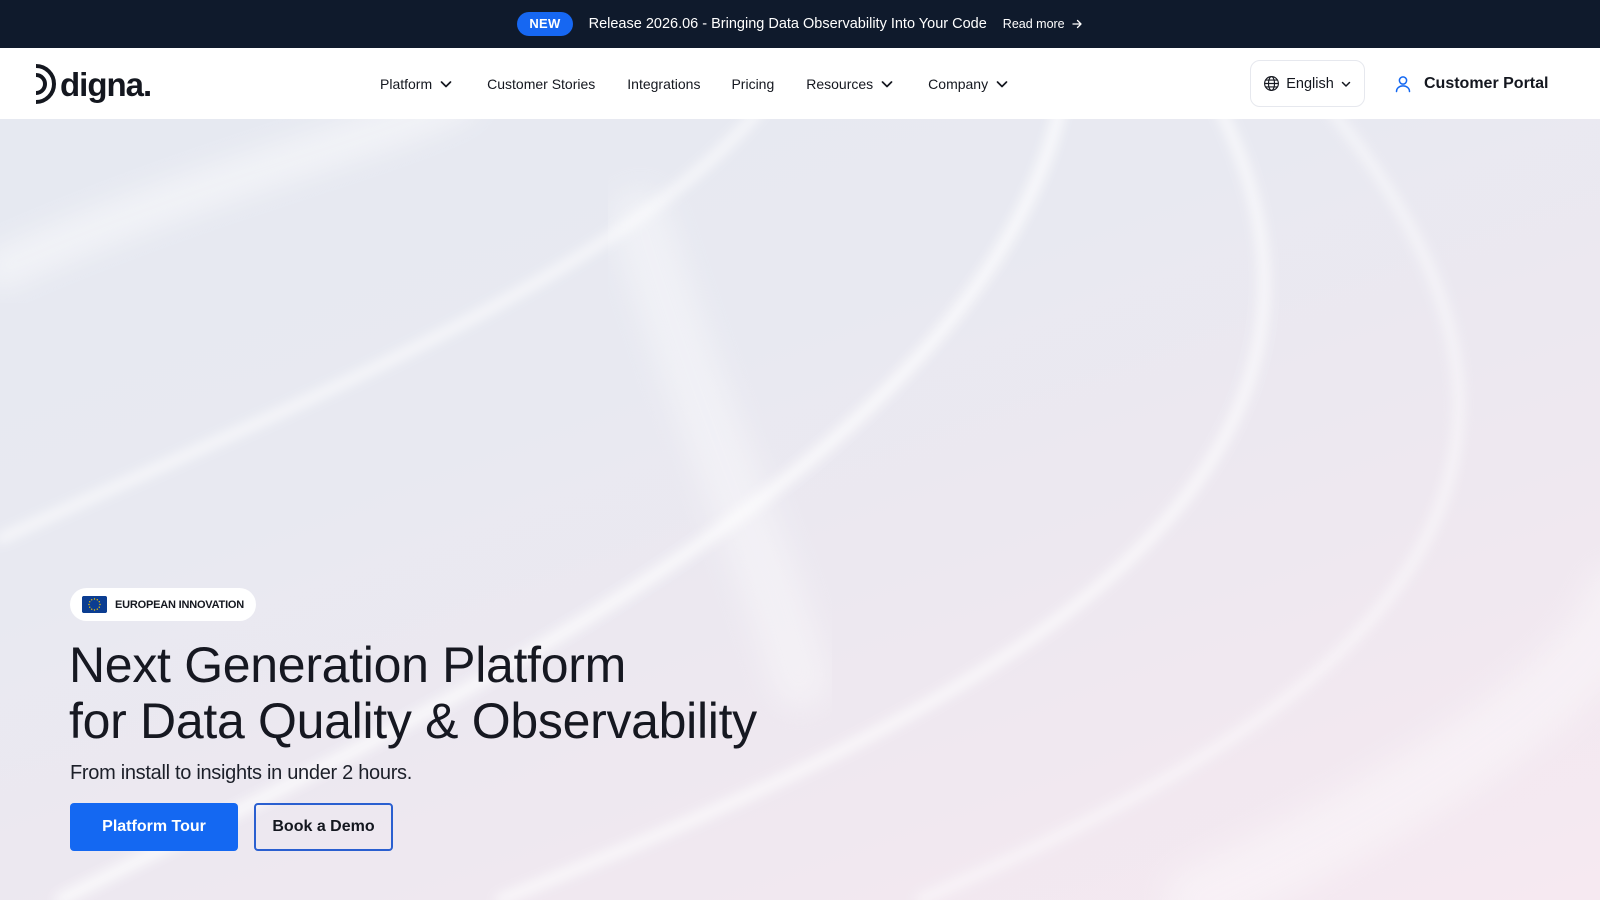 Image resolution: width=1600 pixels, height=900 pixels. I want to click on customer-portal-link: Customer Portal, so click(1471, 83).